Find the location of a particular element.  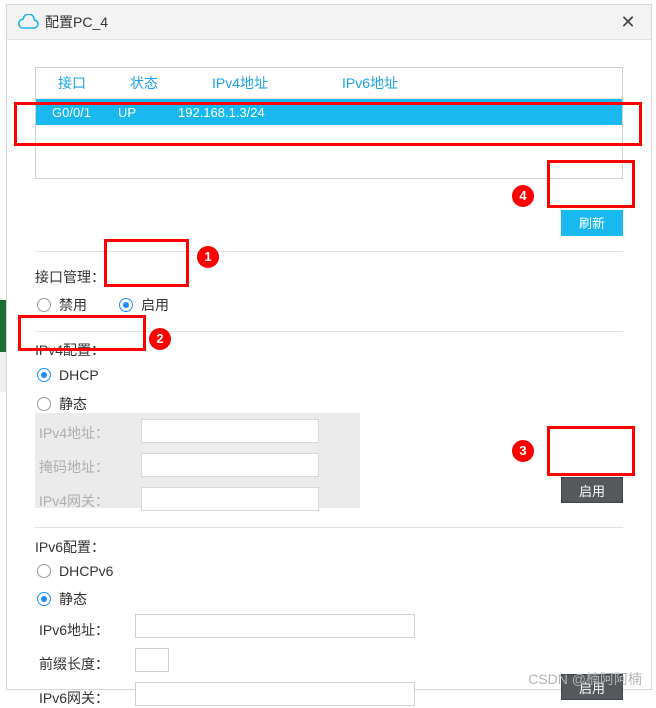

table-row: G0/0/1 UP 192.168.1.3/24 is located at coordinates (329, 112).